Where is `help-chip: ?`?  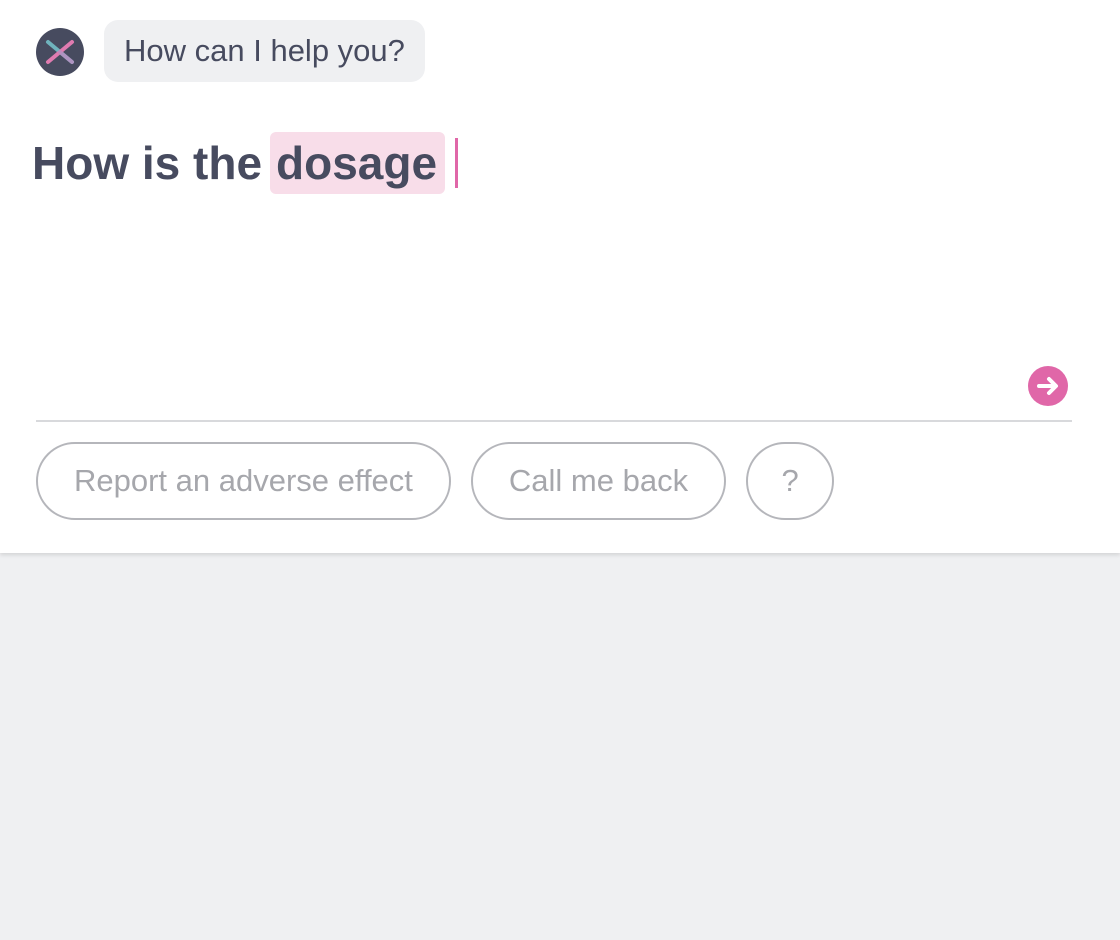
help-chip: ? is located at coordinates (790, 481).